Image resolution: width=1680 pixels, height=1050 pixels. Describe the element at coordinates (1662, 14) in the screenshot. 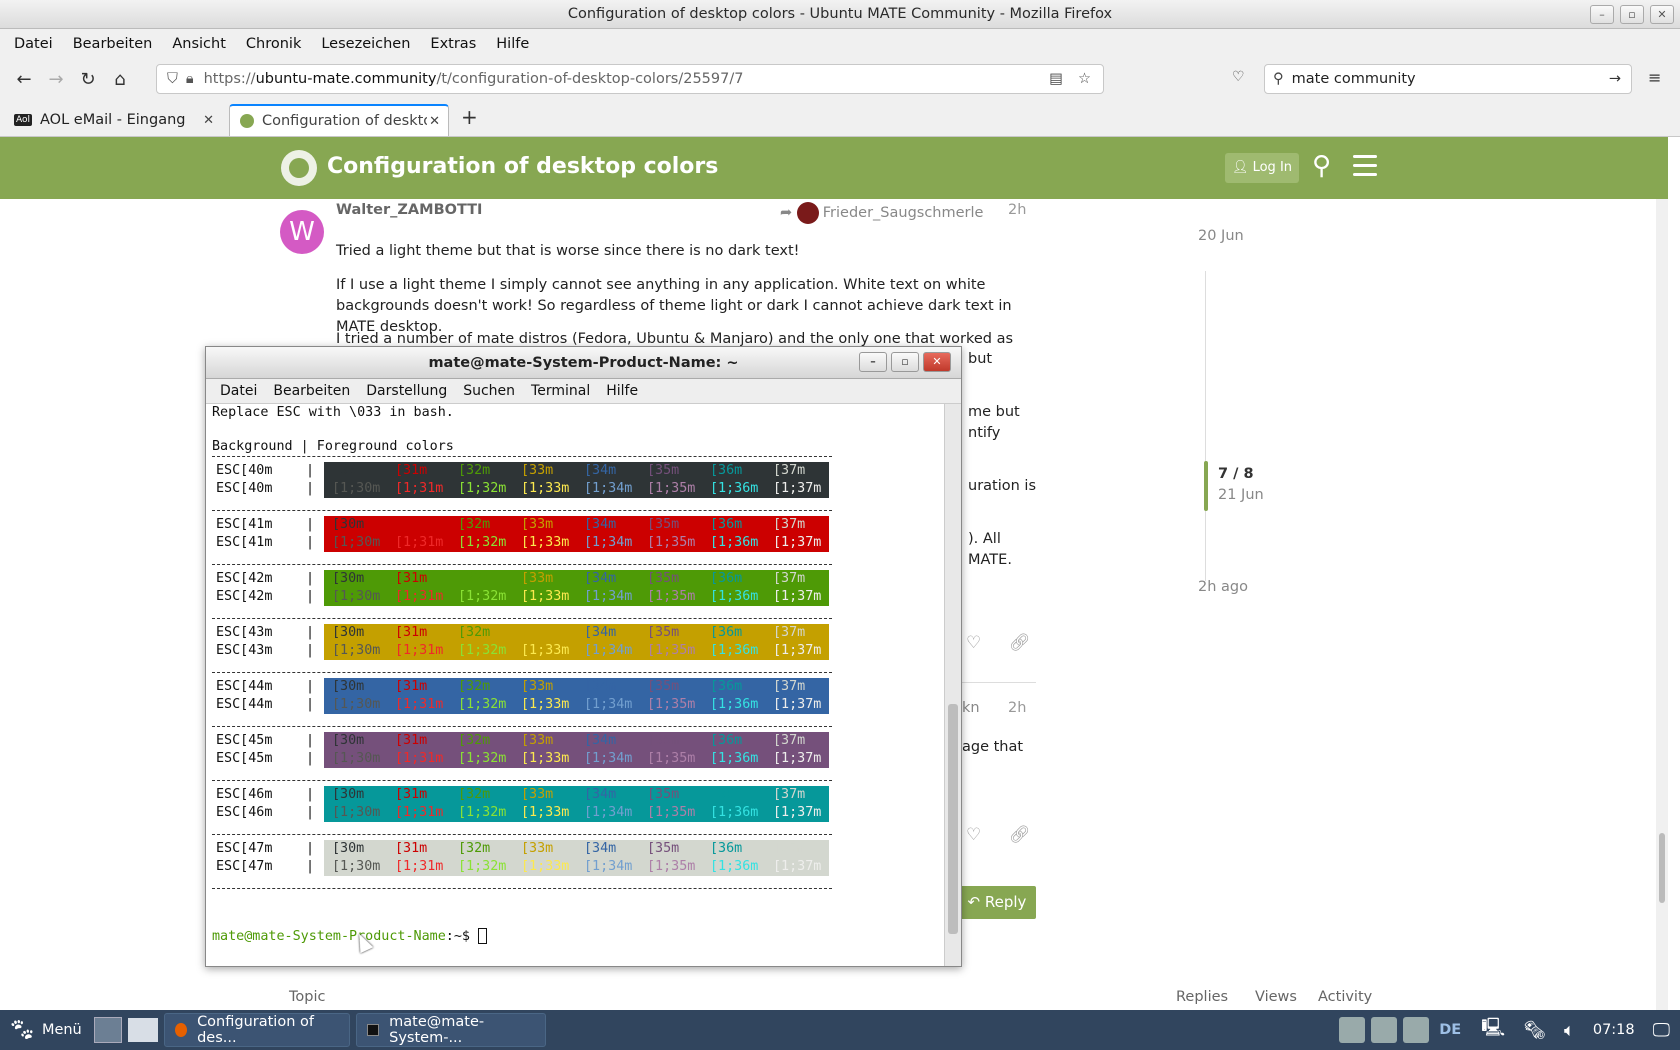

I see `close-button: ✕` at that location.